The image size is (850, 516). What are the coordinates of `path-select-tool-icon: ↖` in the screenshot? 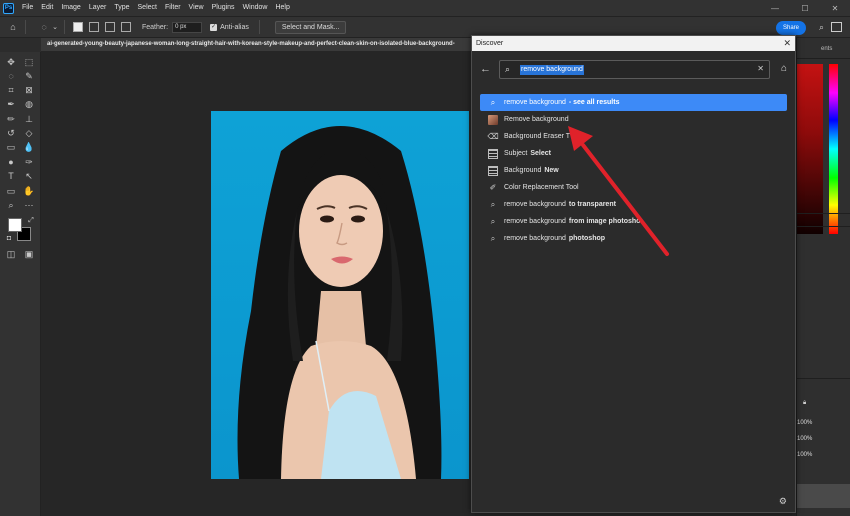 It's located at (29, 176).